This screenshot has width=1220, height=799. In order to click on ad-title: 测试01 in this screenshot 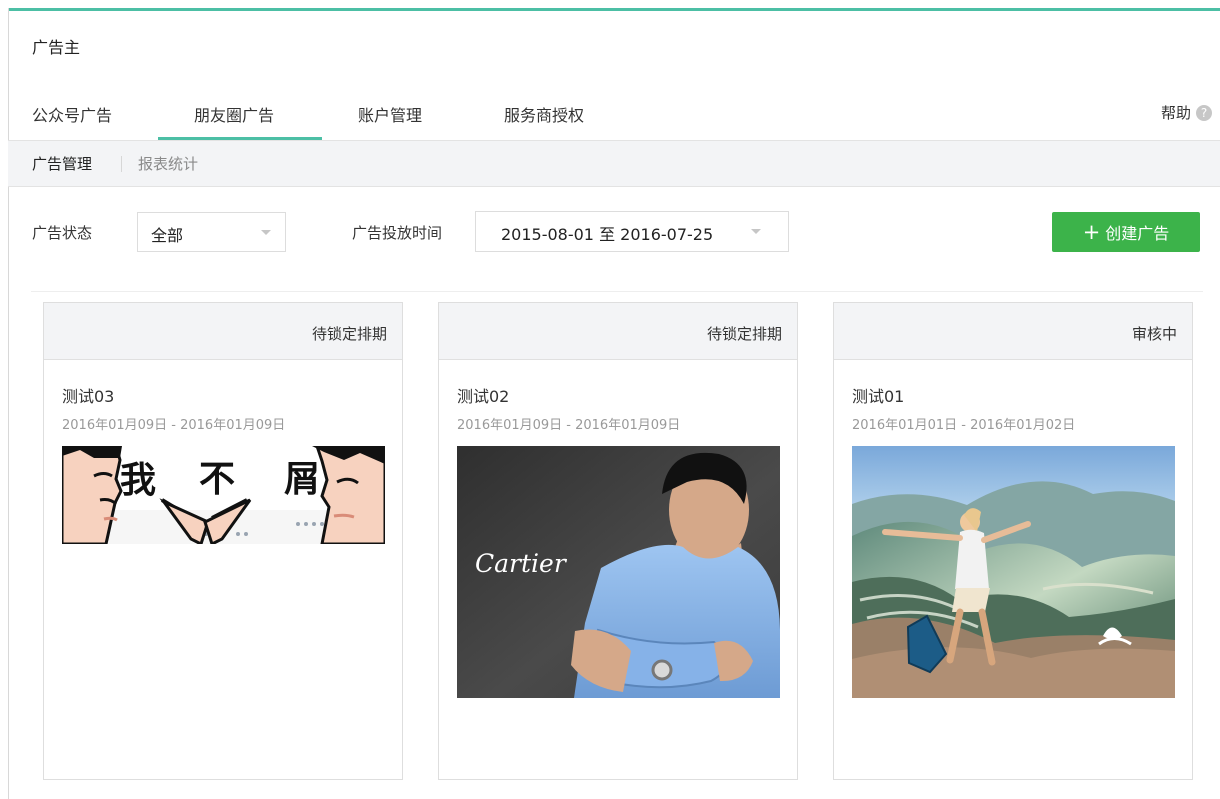, I will do `click(878, 396)`.